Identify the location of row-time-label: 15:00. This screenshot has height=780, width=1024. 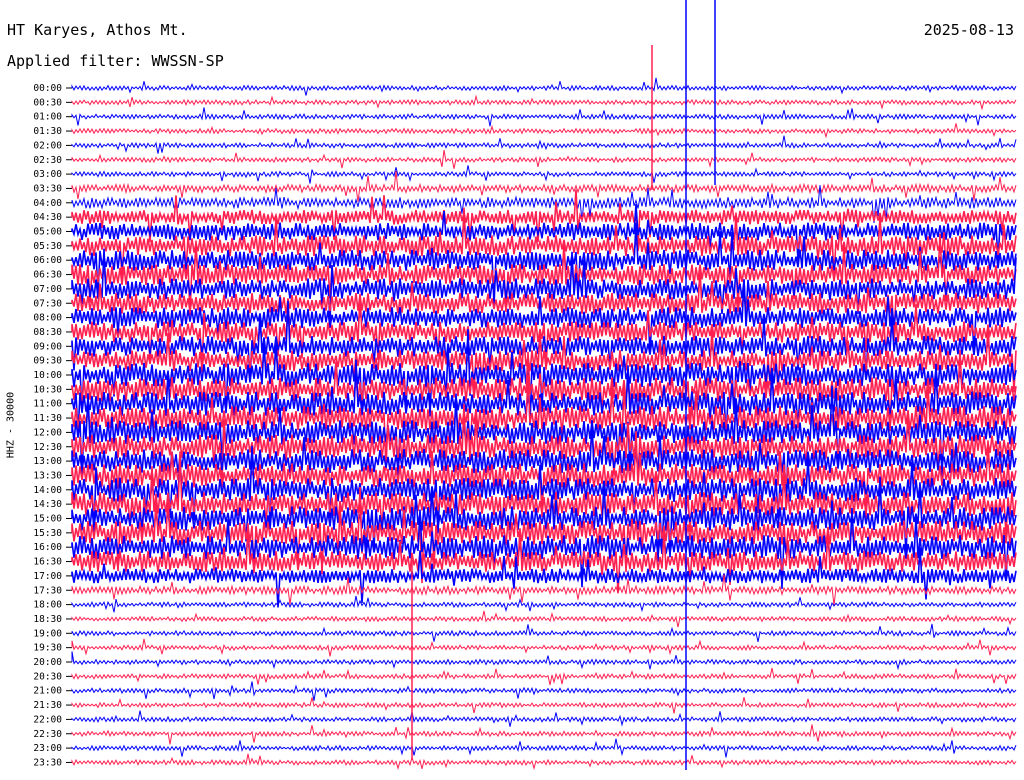
(47, 519).